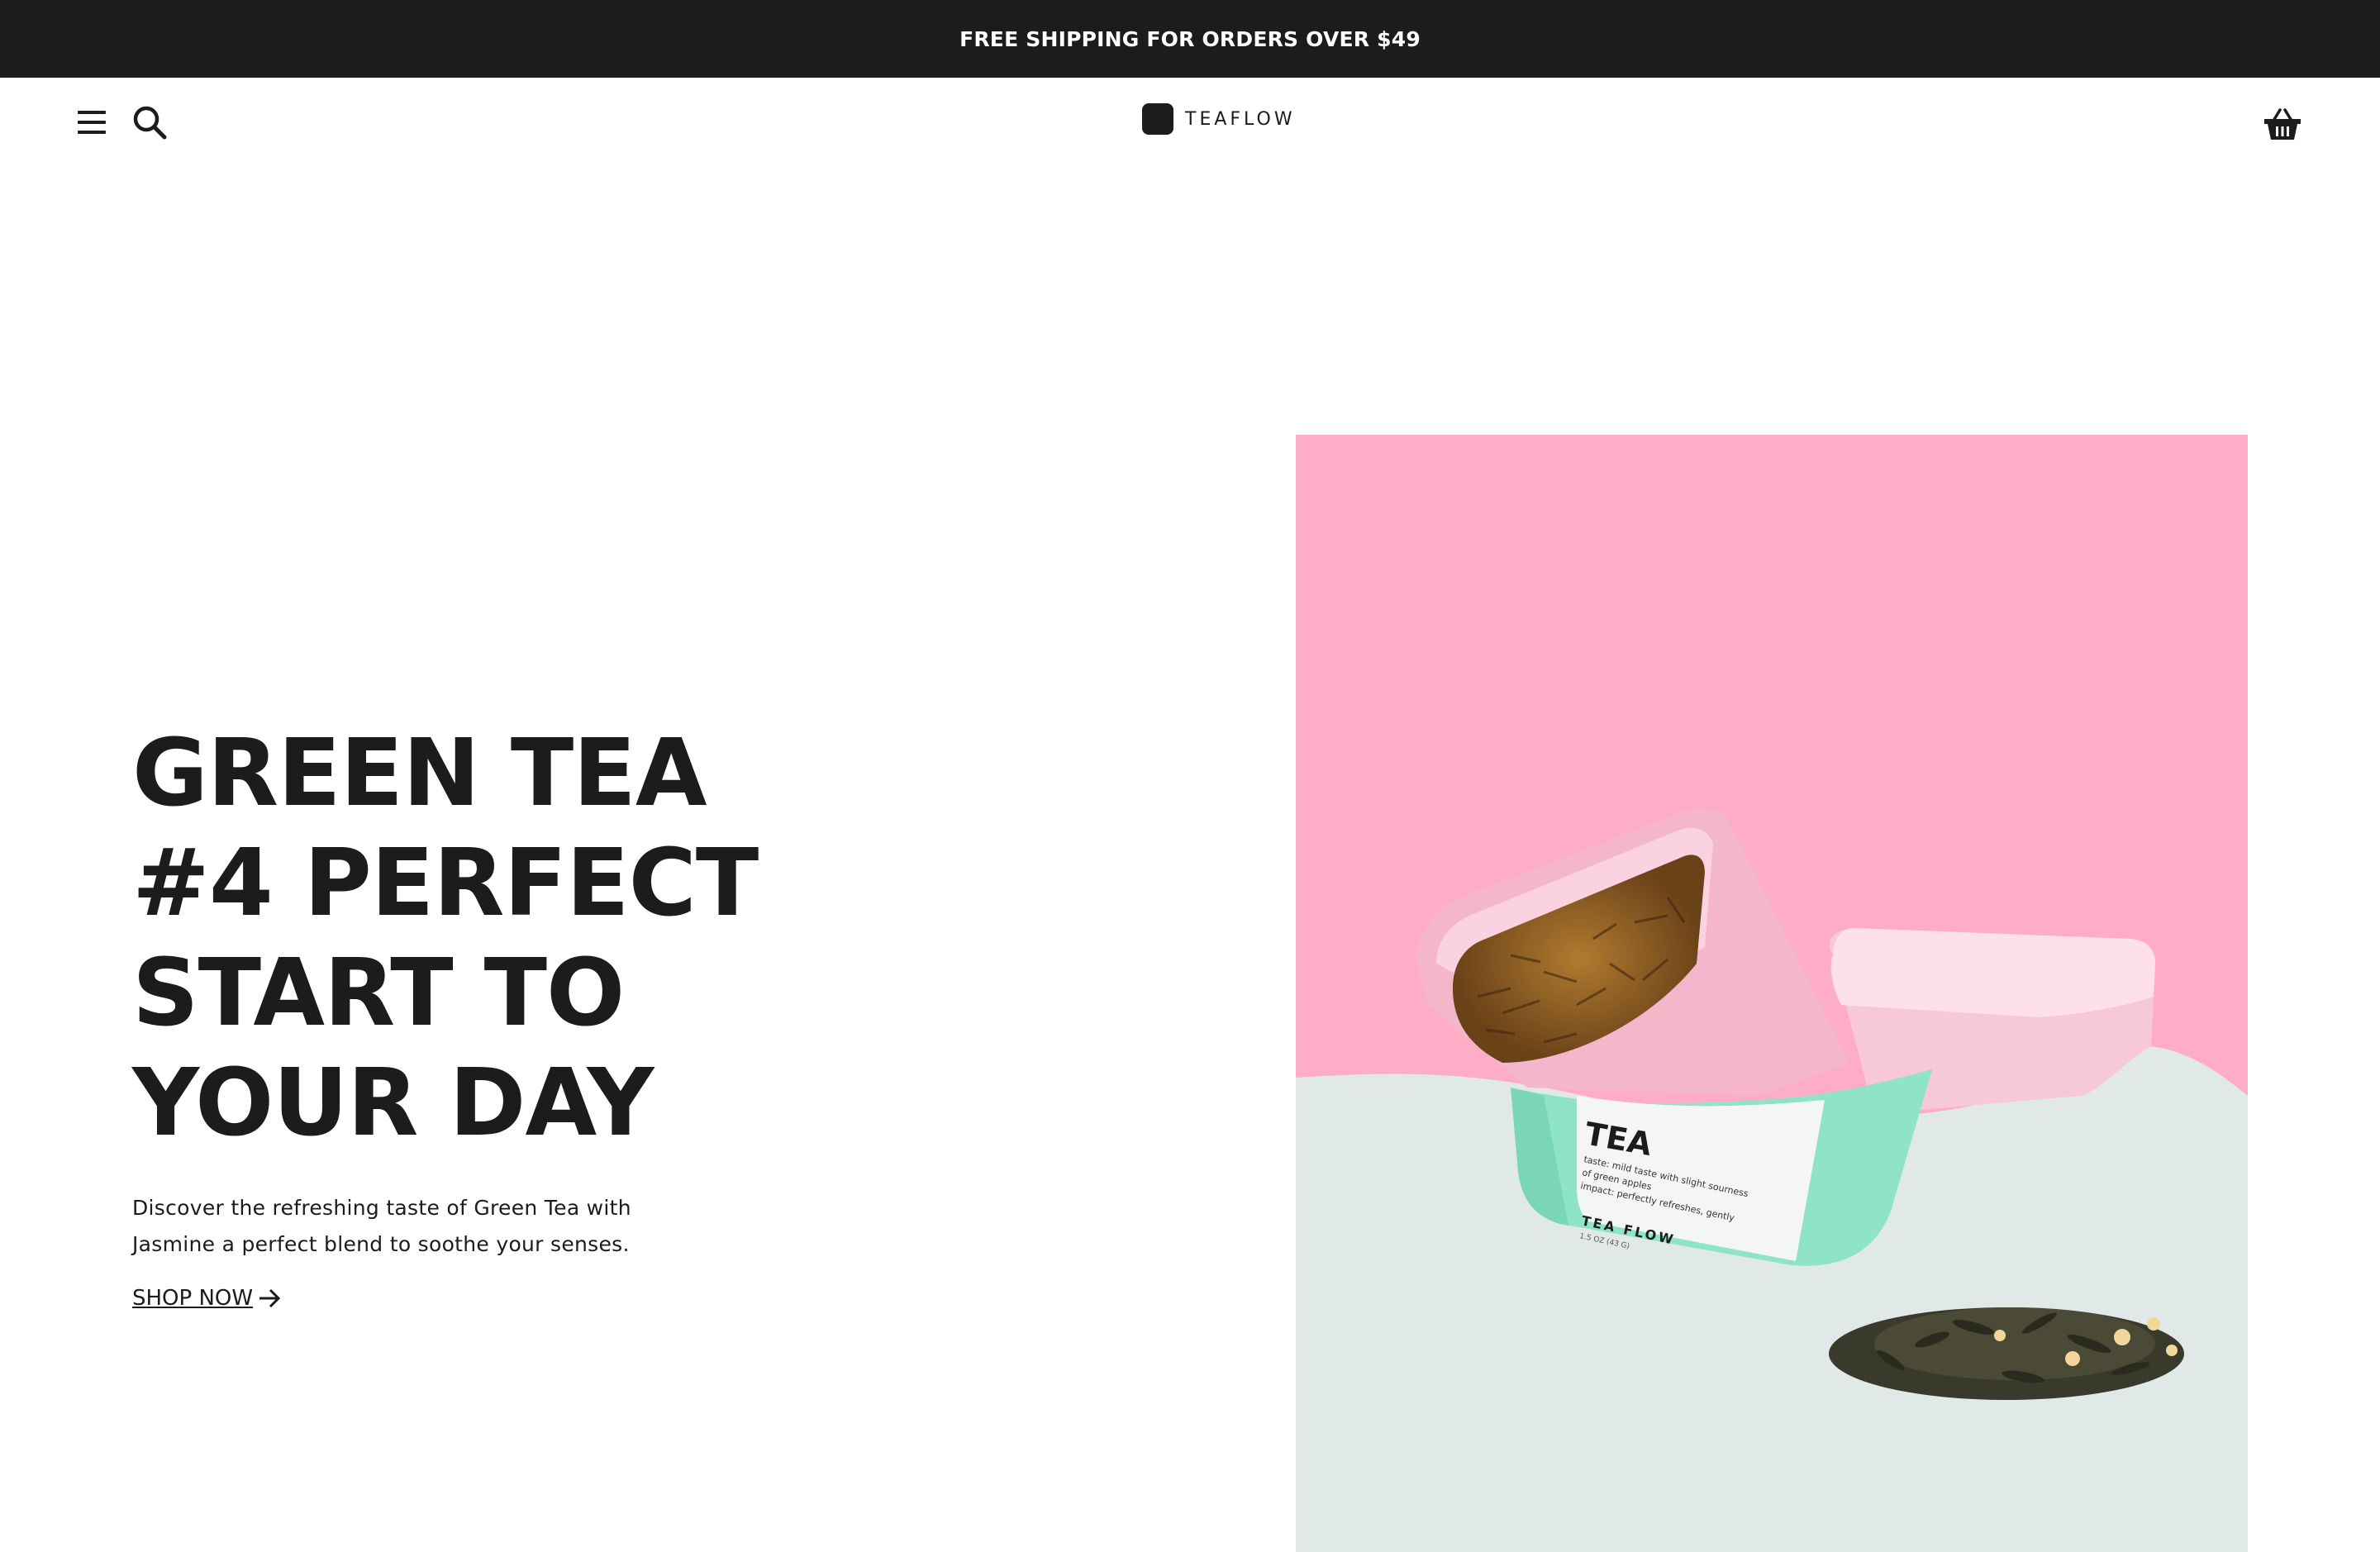 The image size is (2380, 1552). I want to click on shop-now-label: SHOP NOW, so click(193, 1298).